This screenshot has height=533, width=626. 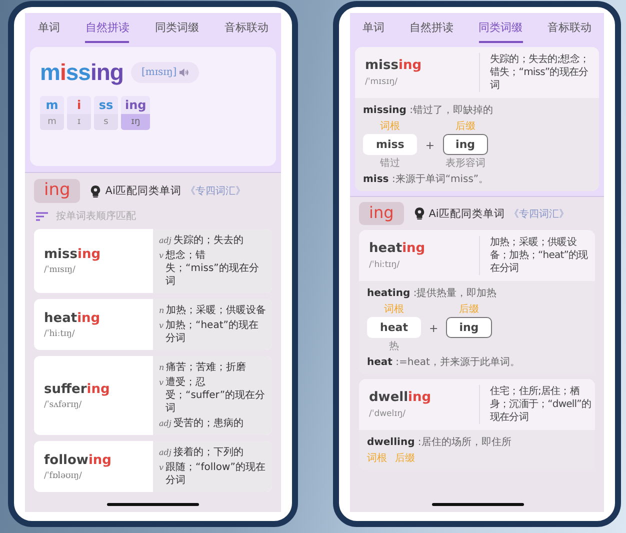 What do you see at coordinates (465, 163) in the screenshot?
I see `morpheme-gloss: 表形容词` at bounding box center [465, 163].